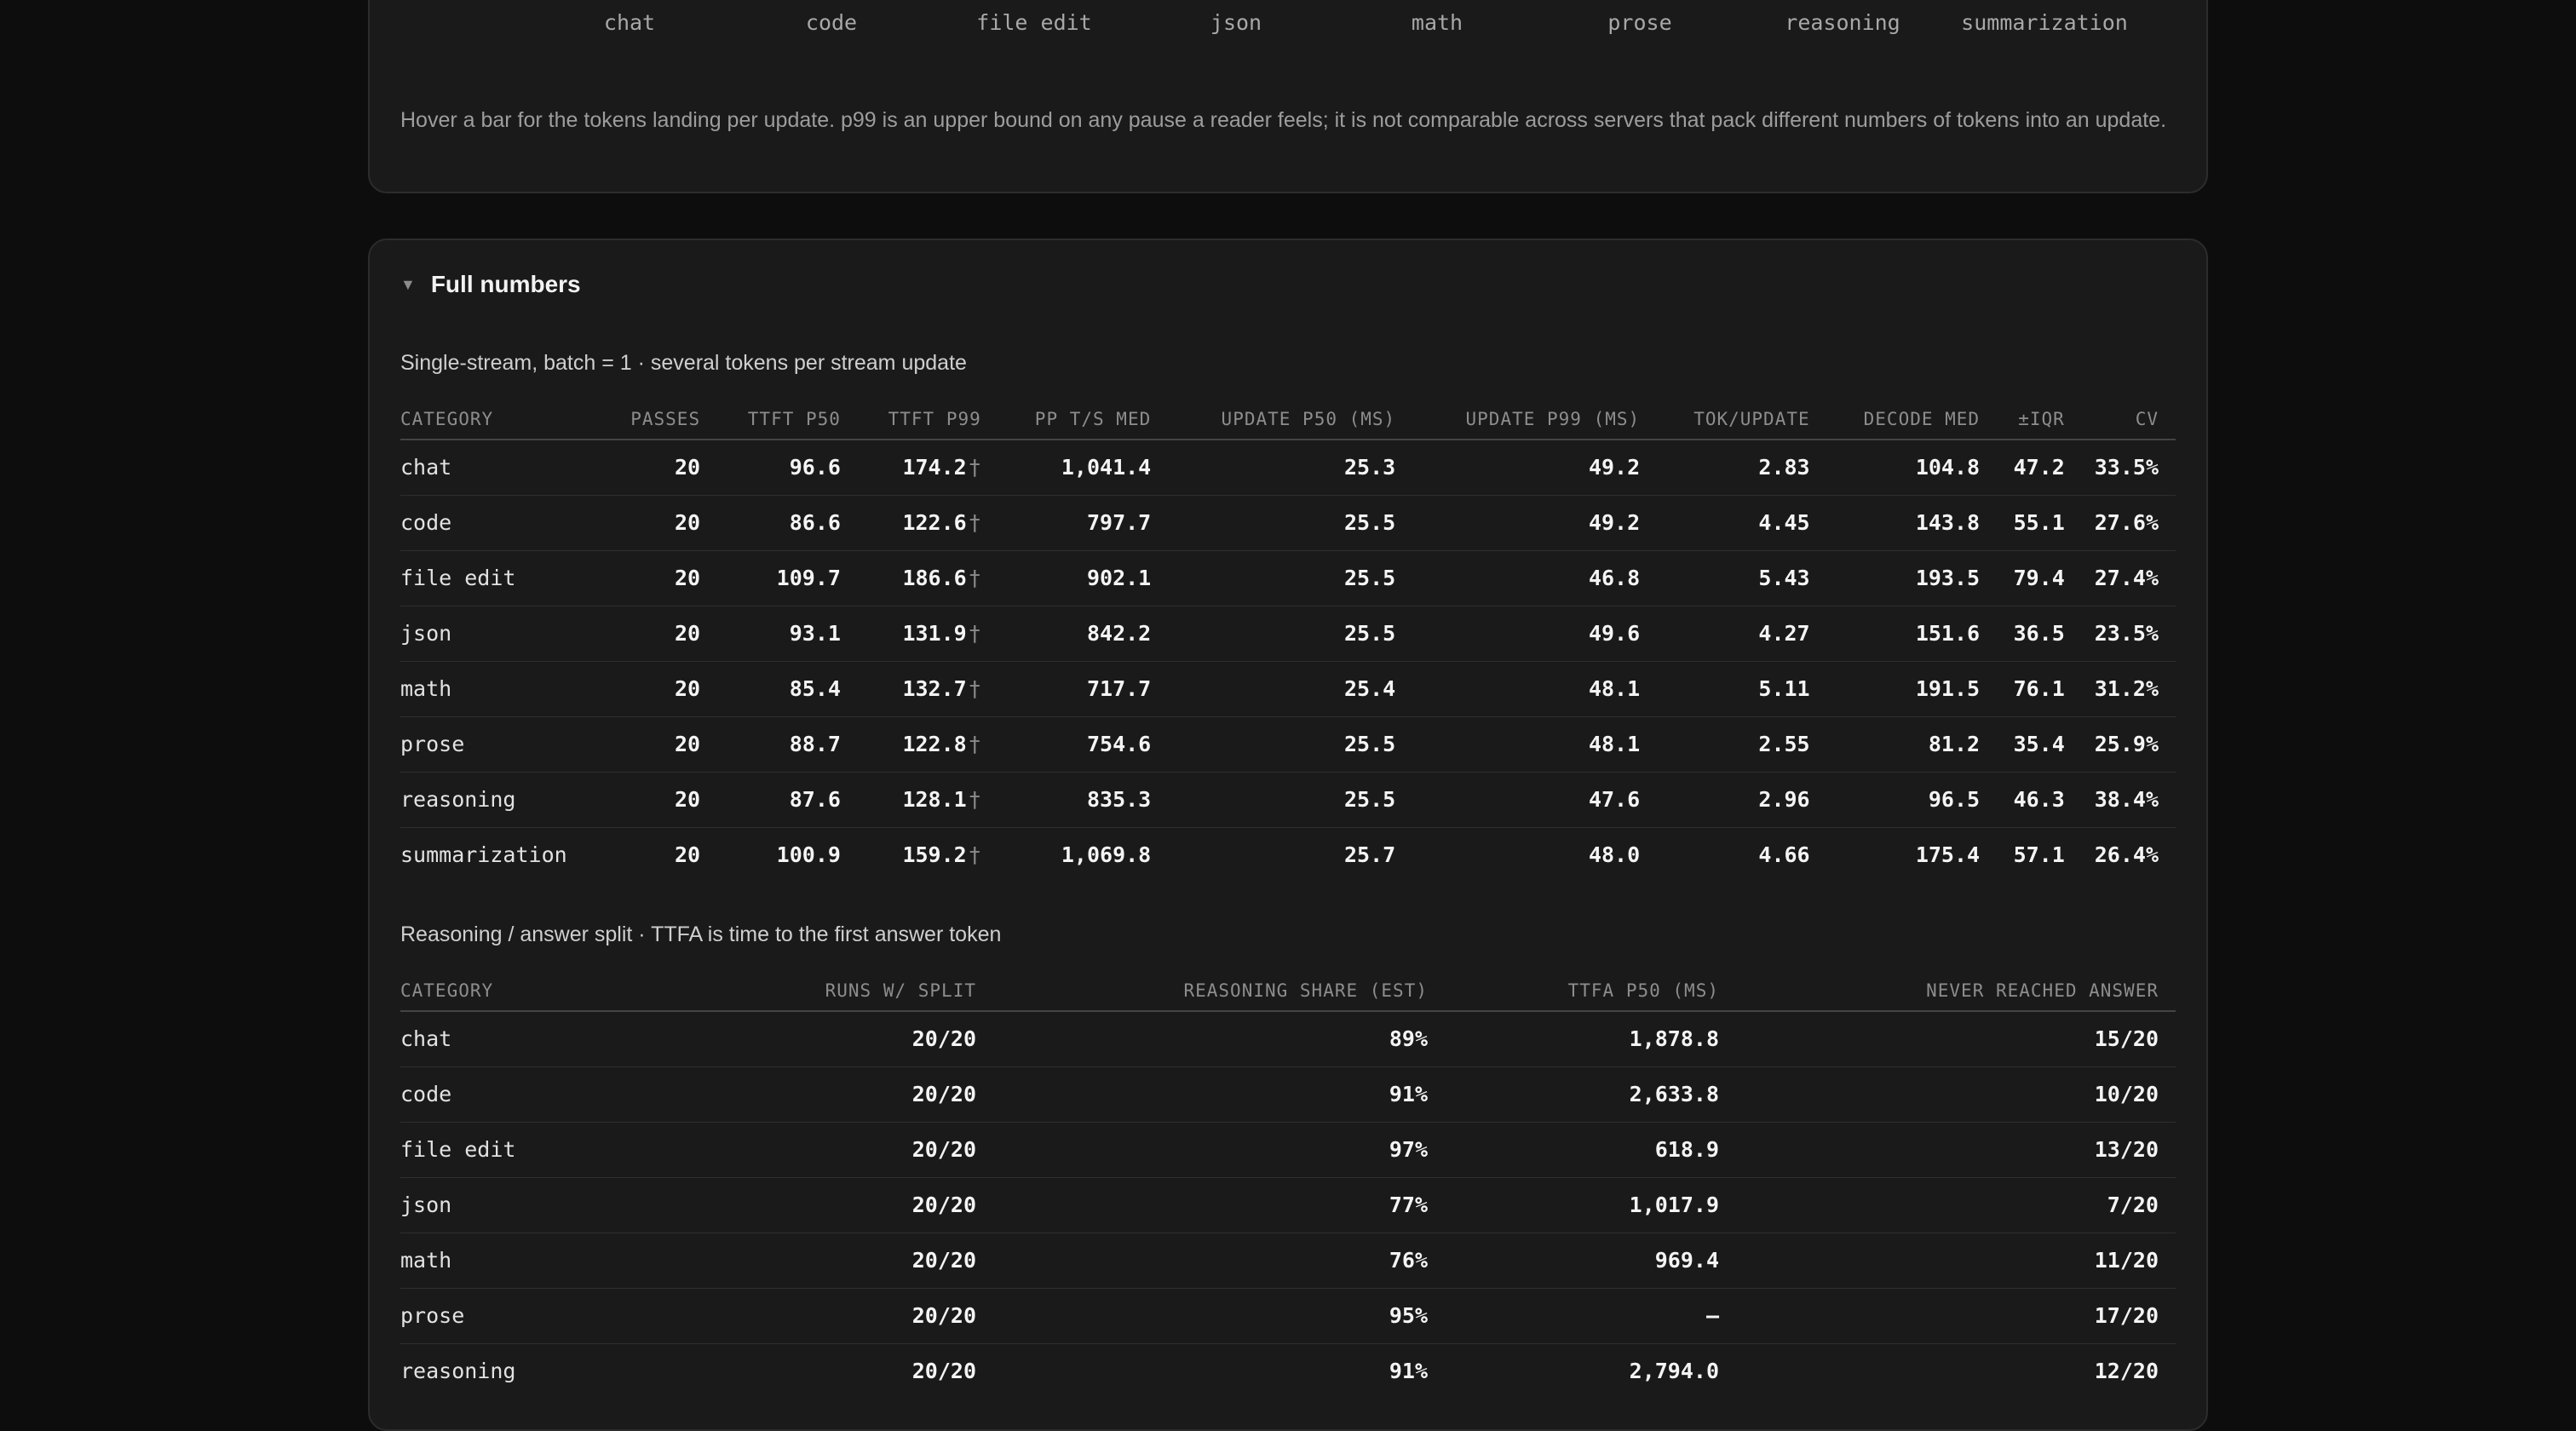 This screenshot has height=1431, width=2576. I want to click on cell-value: 96.5, so click(1955, 799).